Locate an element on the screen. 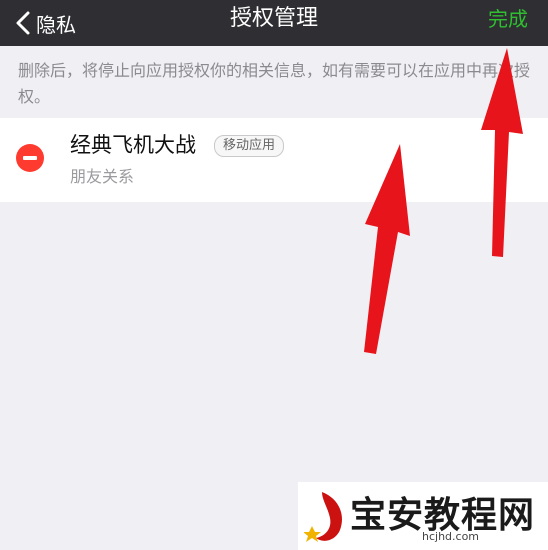  watermark-url: hcjhd.com is located at coordinates (451, 536).